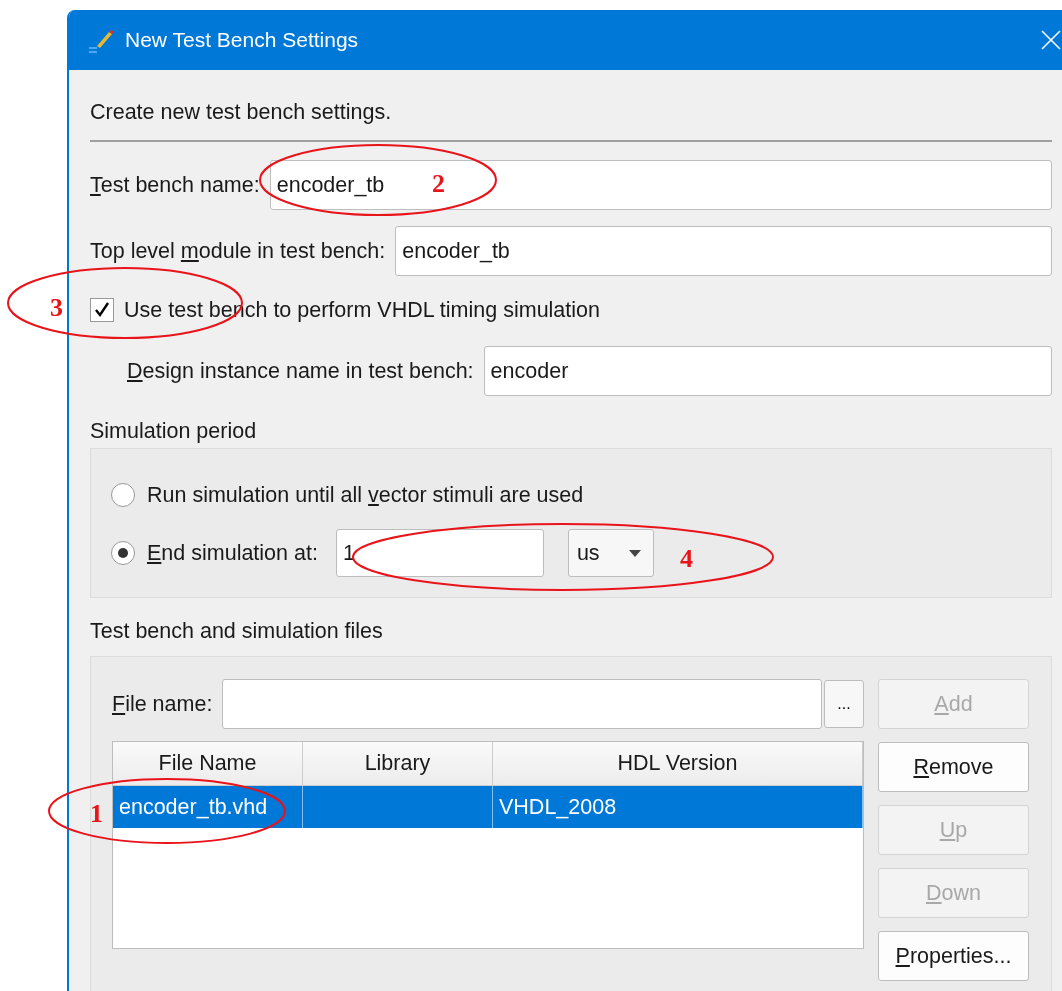 Image resolution: width=1062 pixels, height=991 pixels. What do you see at coordinates (238, 251) in the screenshot?
I see `field-label: Top level module in test bench:` at bounding box center [238, 251].